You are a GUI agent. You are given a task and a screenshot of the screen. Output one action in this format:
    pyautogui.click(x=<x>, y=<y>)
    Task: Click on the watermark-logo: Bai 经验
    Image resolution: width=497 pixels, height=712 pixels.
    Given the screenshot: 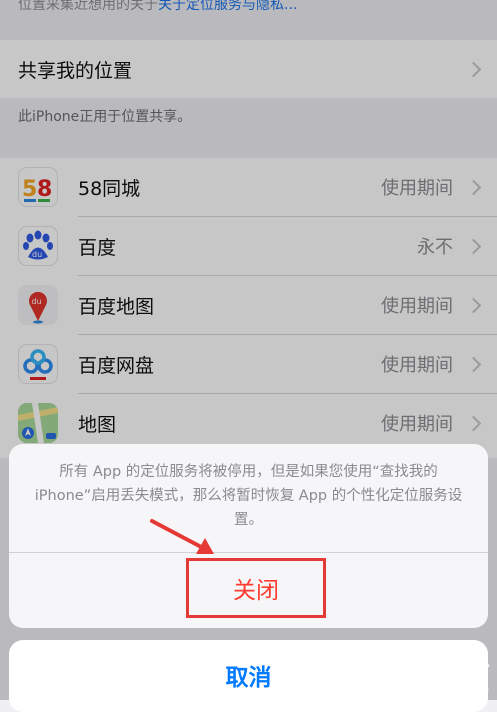 What is the action you would take?
    pyautogui.click(x=441, y=670)
    